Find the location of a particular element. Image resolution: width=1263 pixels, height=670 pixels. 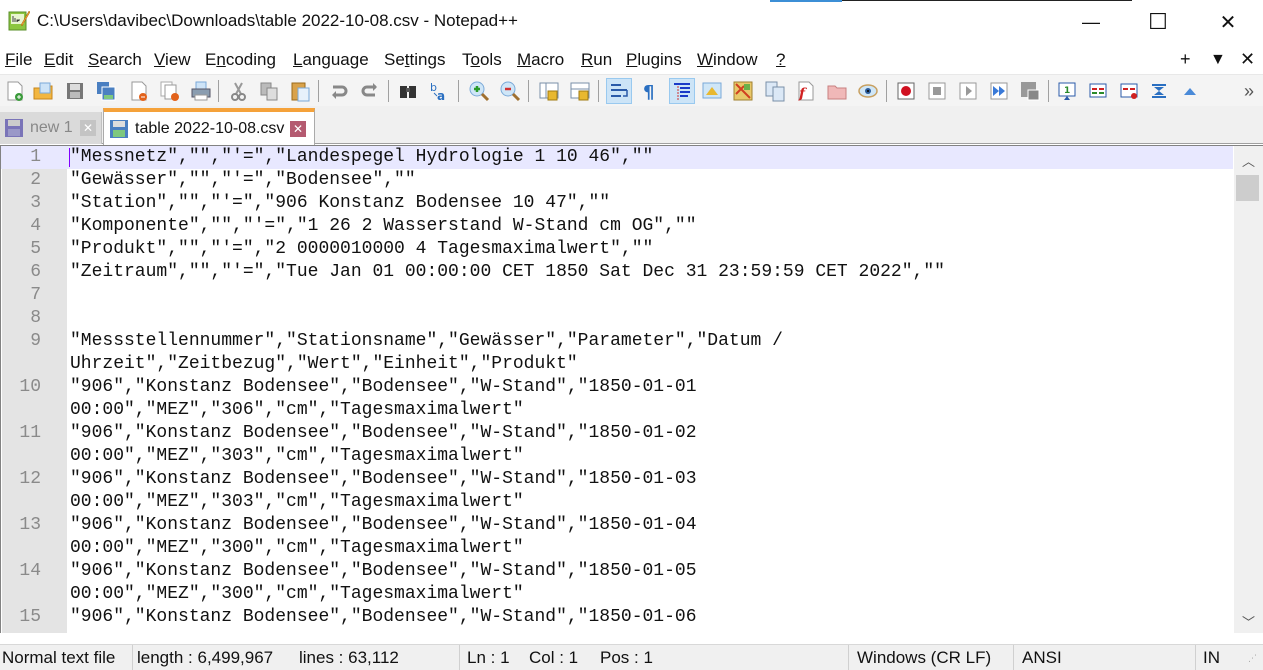

chevron-double-right-icon: » is located at coordinates (1248, 90).